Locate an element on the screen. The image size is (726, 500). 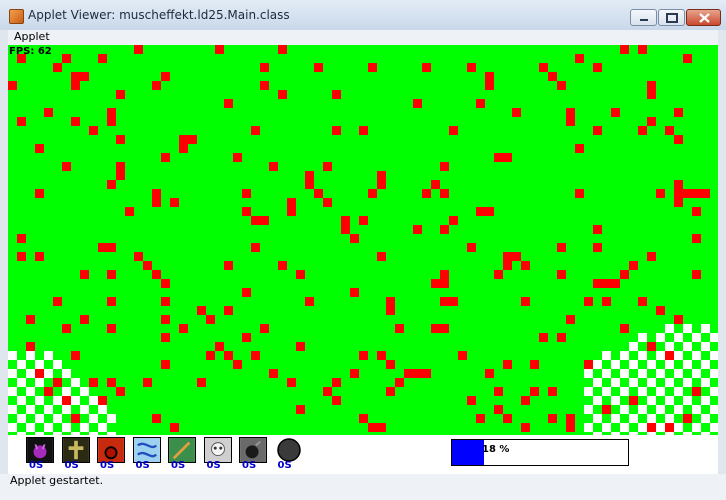
menu-applet: Applet is located at coordinates (32, 36).